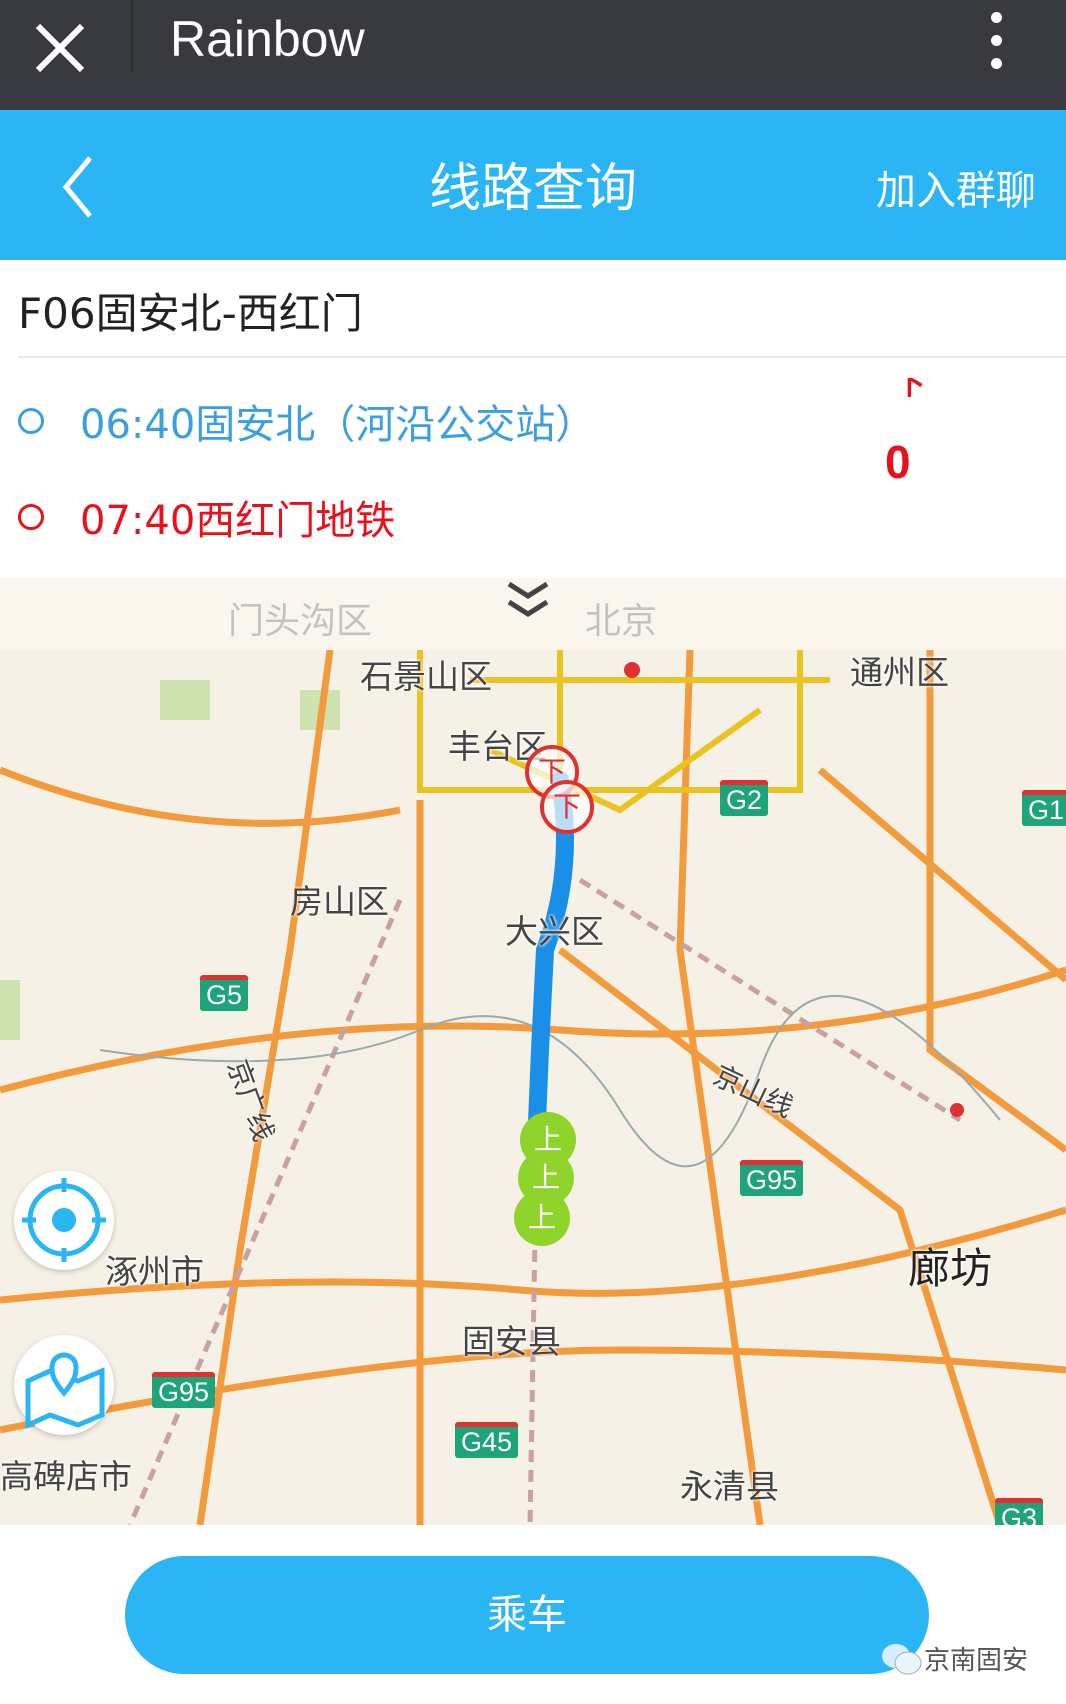 This screenshot has width=1066, height=1704. What do you see at coordinates (339, 901) in the screenshot?
I see `map-label: 房山区` at bounding box center [339, 901].